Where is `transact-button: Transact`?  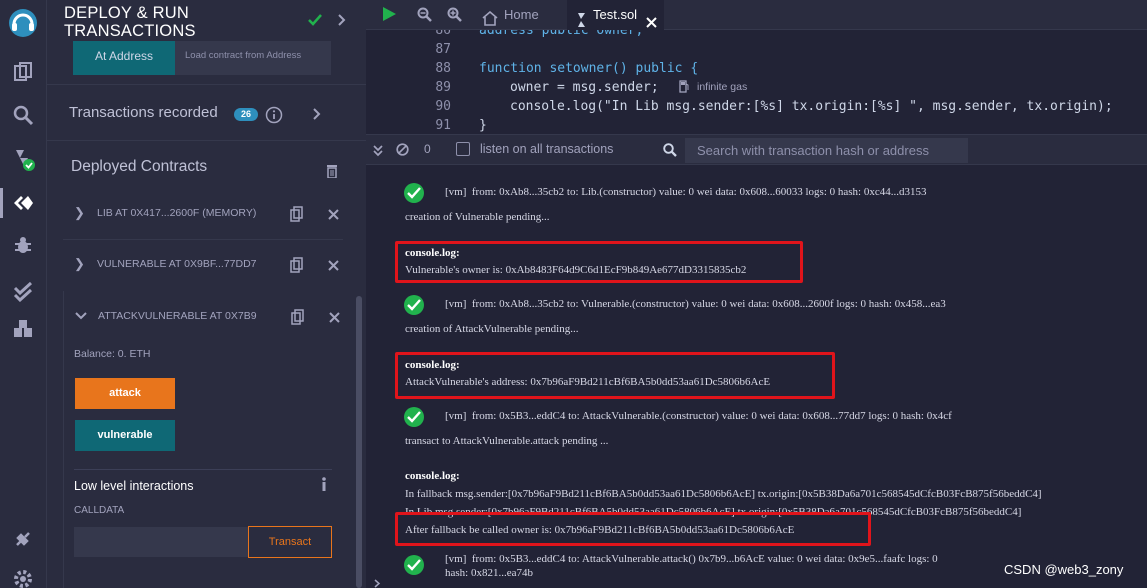
transact-button: Transact is located at coordinates (290, 542).